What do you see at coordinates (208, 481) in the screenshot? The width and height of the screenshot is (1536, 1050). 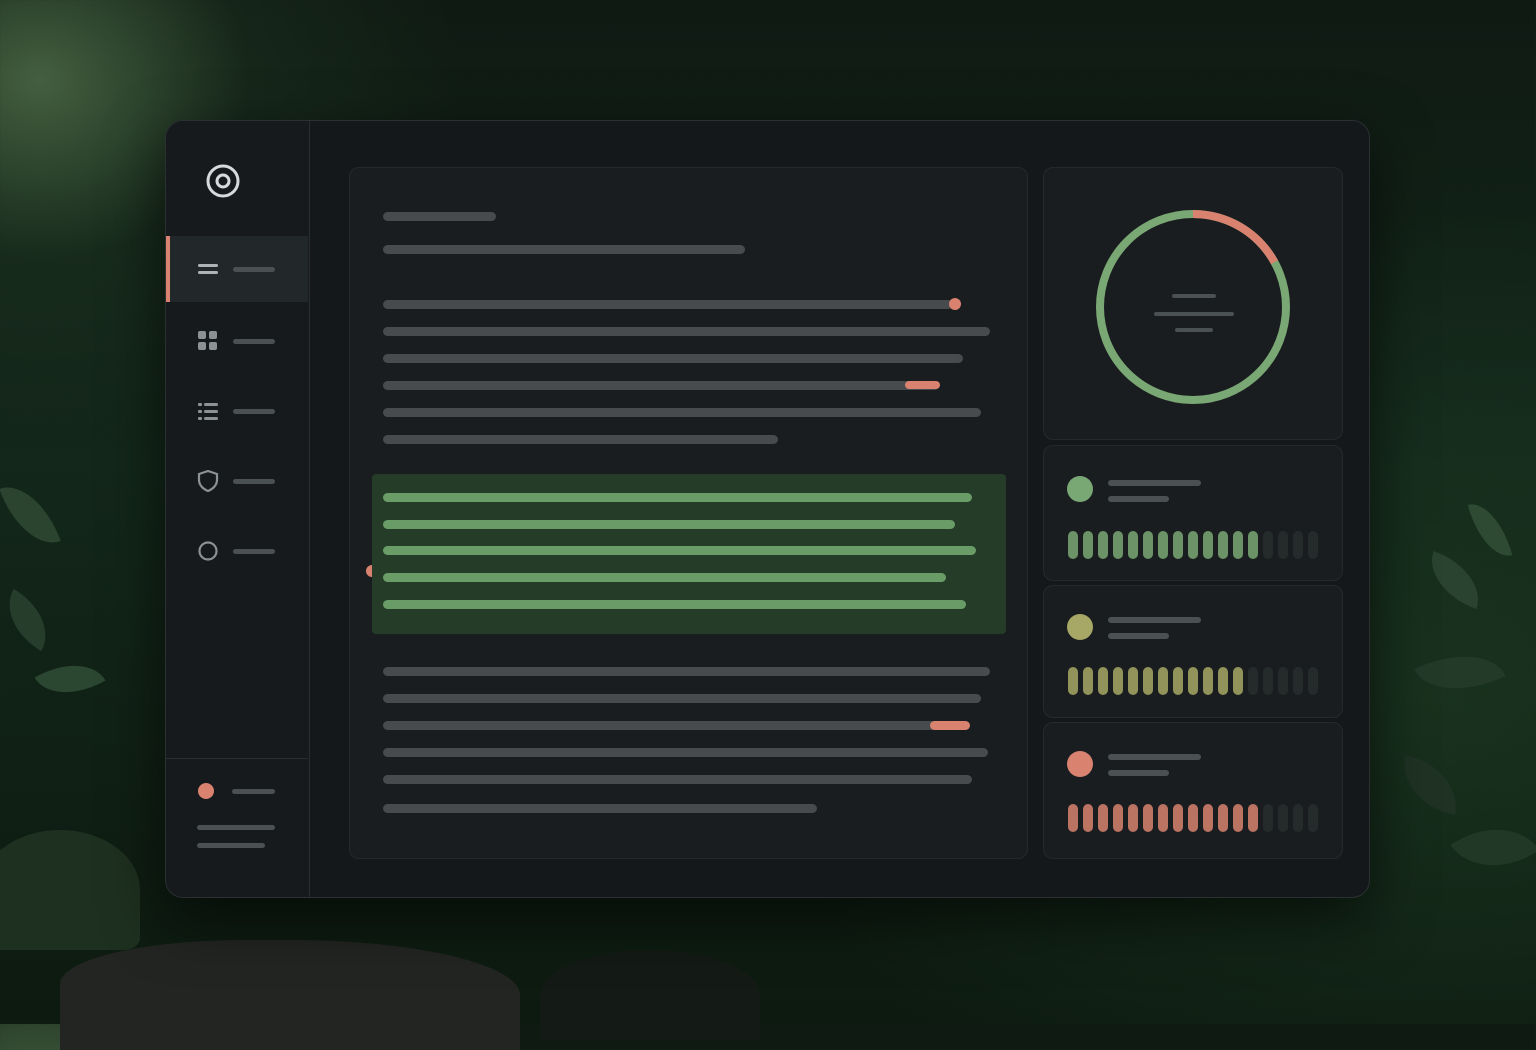 I see `shield-icon` at bounding box center [208, 481].